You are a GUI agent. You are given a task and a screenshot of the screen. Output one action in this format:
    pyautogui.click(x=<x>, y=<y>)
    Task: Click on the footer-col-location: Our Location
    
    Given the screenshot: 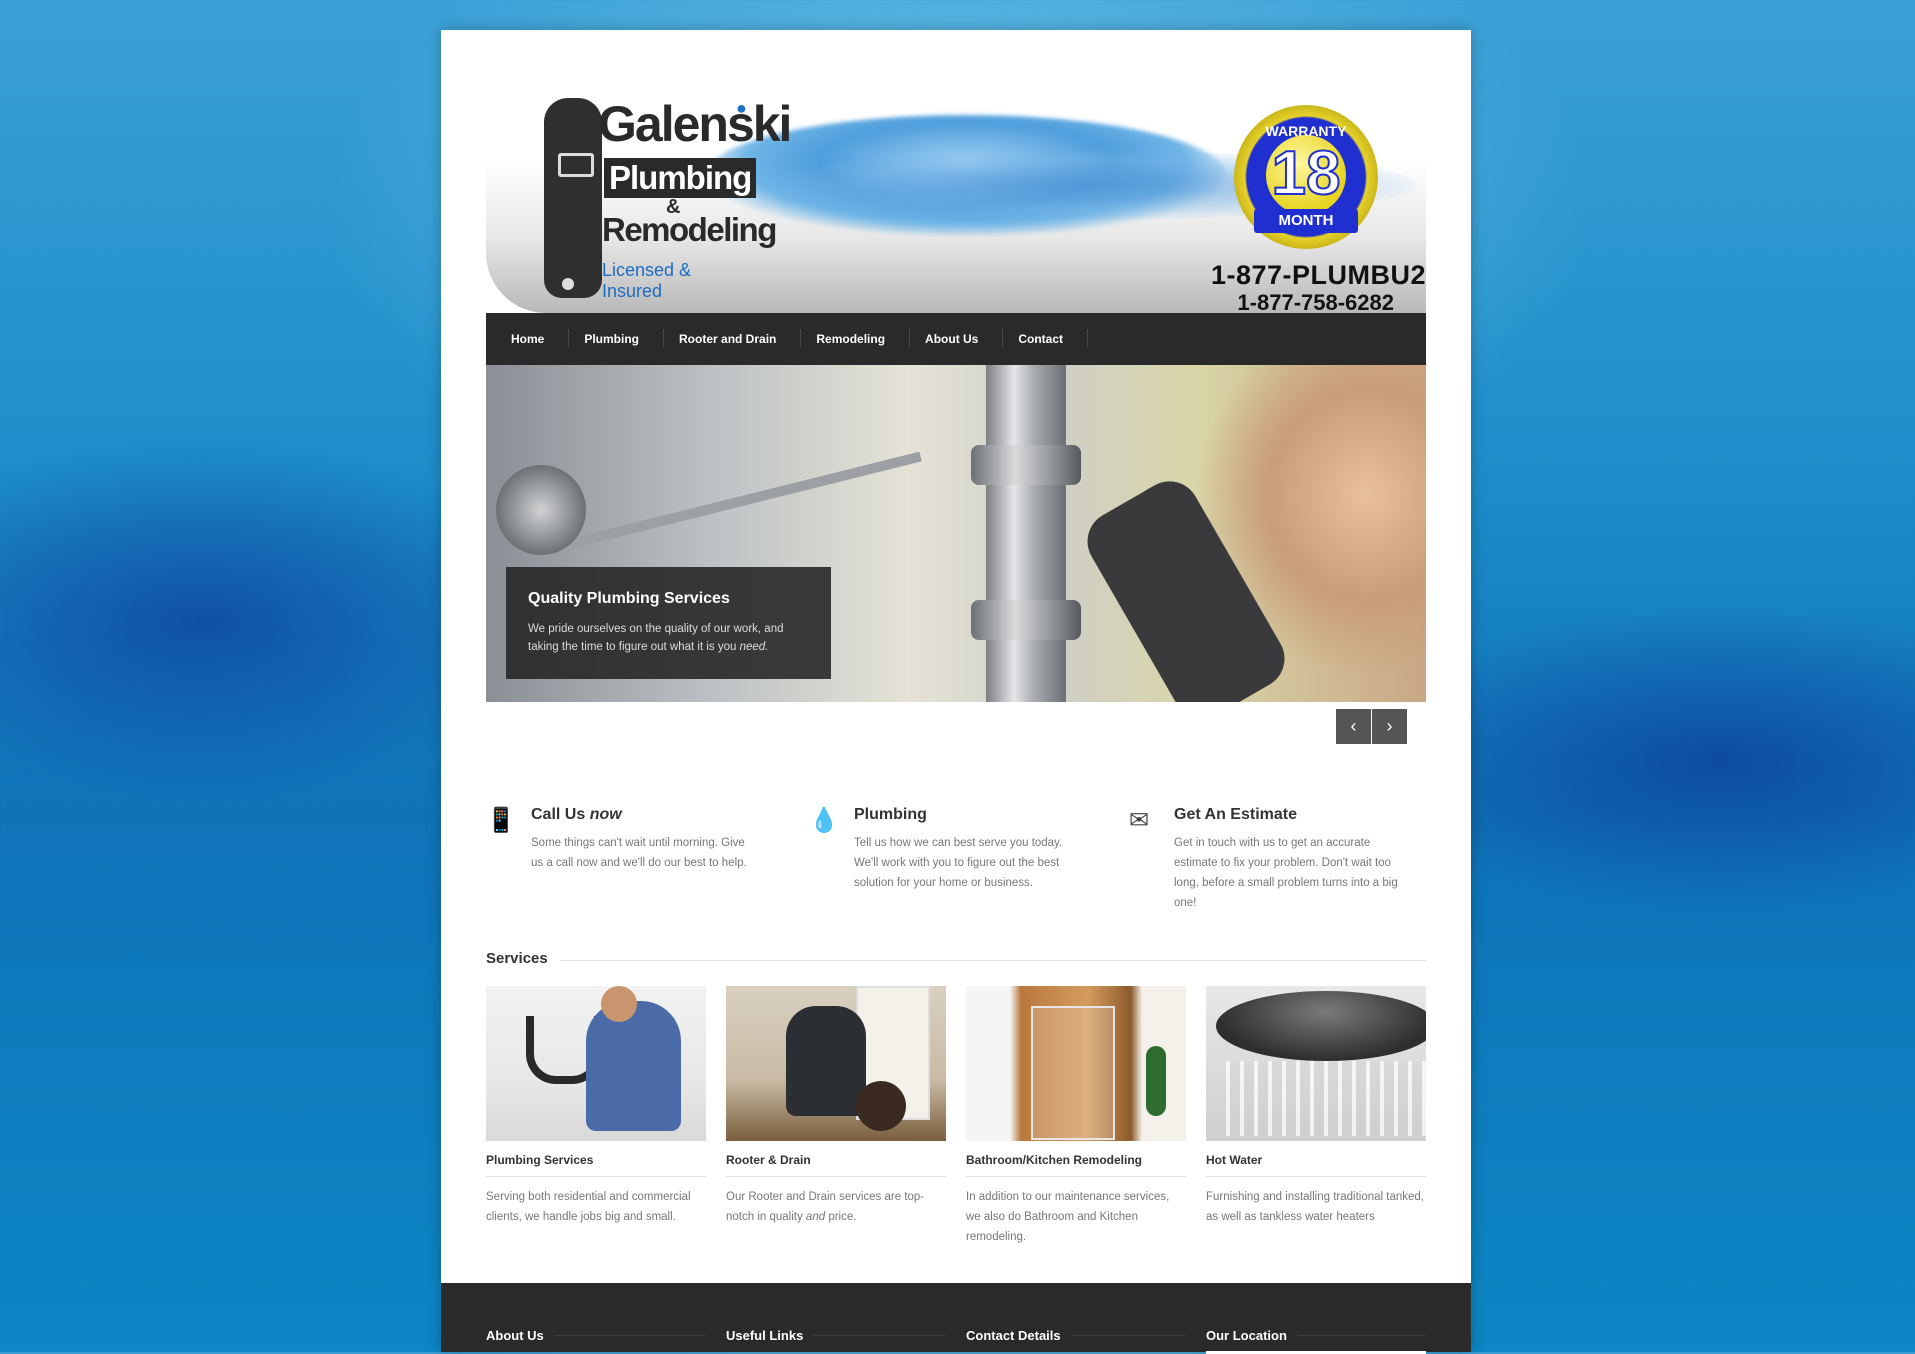 What is the action you would take?
    pyautogui.click(x=1316, y=1340)
    